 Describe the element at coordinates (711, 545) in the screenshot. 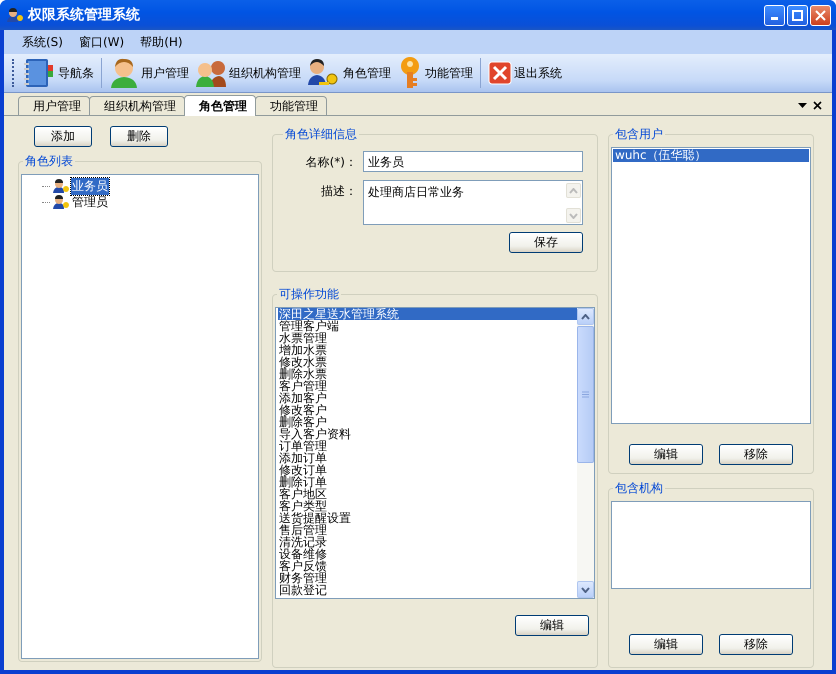

I see `list-box` at that location.